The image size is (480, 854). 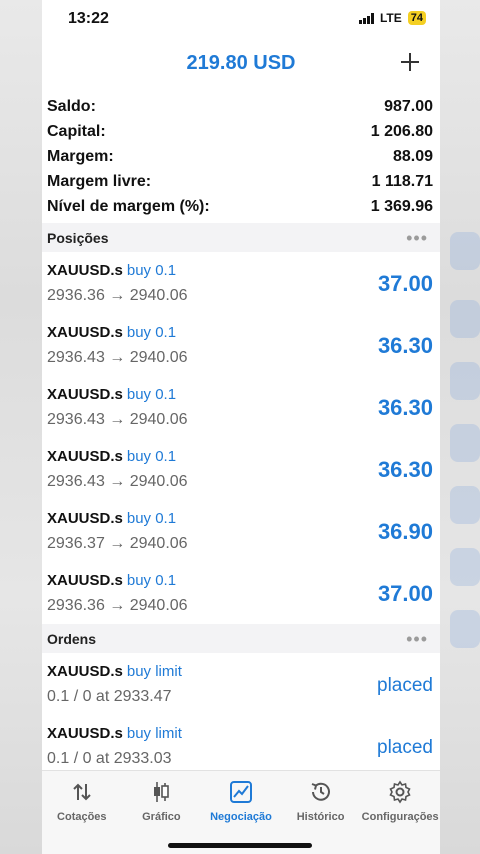 I want to click on network-label: LTE, so click(x=390, y=18).